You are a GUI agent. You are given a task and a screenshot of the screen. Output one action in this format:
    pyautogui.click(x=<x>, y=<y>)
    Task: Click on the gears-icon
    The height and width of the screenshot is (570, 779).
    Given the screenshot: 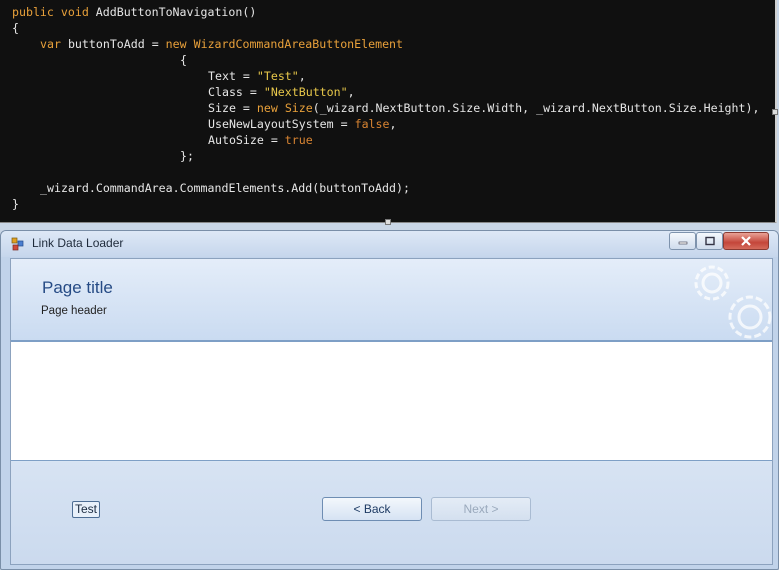 What is the action you would take?
    pyautogui.click(x=733, y=302)
    